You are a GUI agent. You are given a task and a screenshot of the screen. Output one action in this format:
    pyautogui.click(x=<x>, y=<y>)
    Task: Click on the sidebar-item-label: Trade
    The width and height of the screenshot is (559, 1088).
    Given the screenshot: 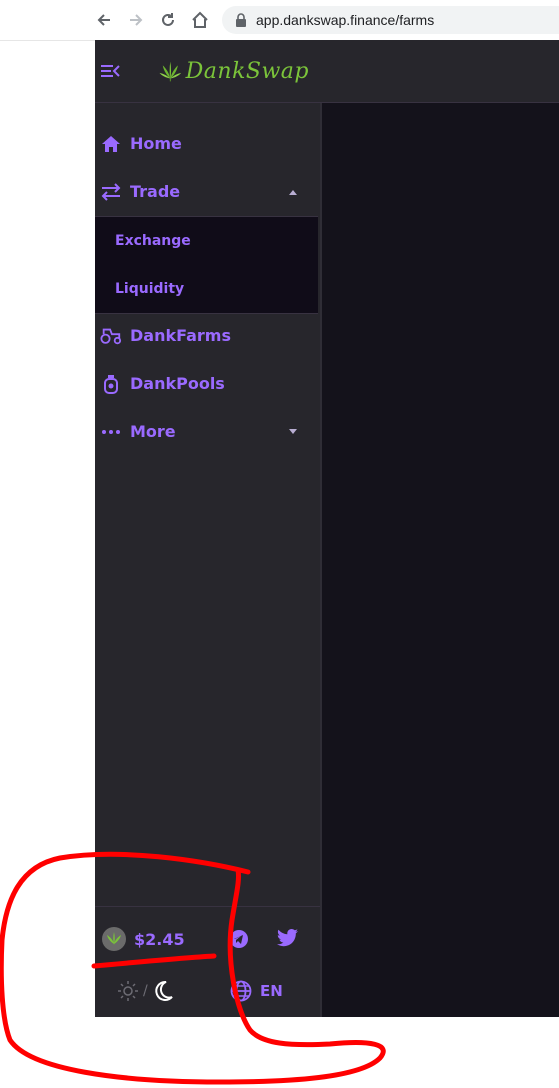 What is the action you would take?
    pyautogui.click(x=155, y=191)
    